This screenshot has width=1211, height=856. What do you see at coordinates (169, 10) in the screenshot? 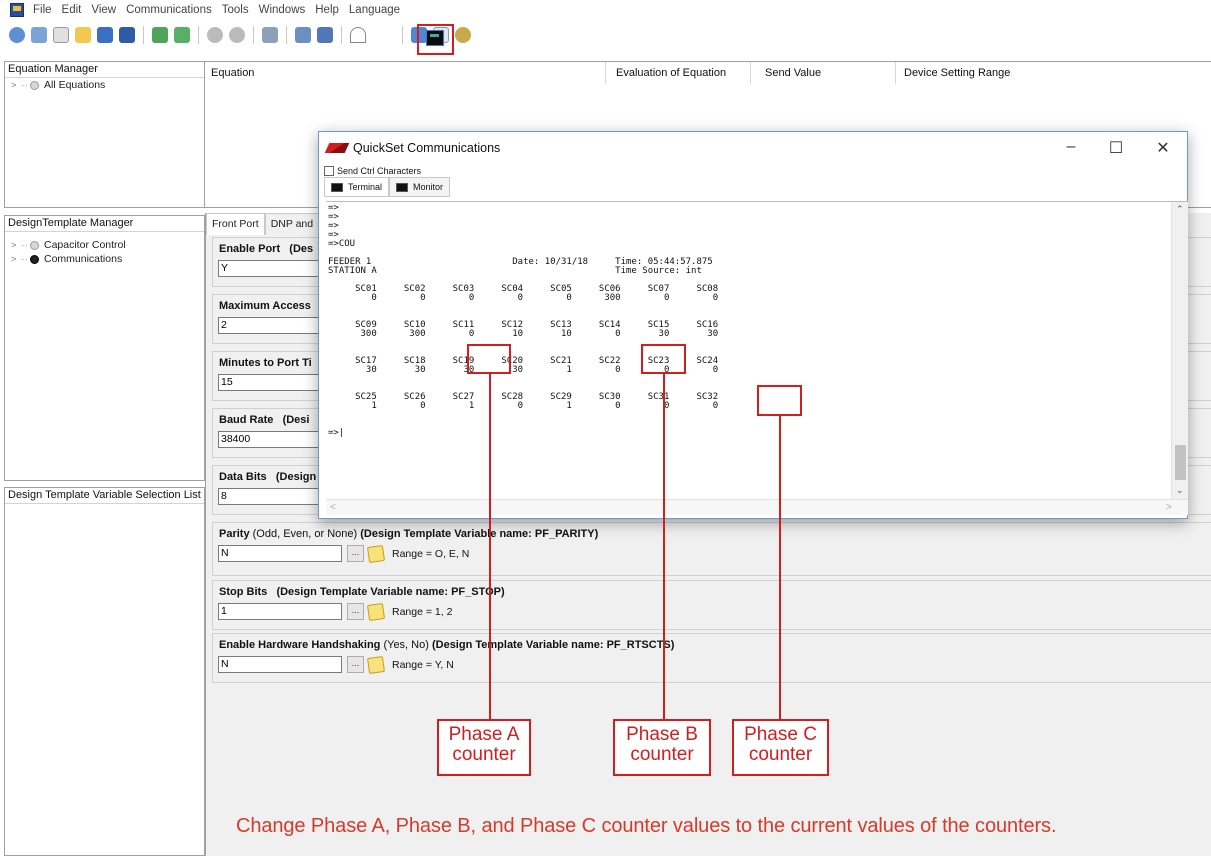
I see `menu-communications: Communications` at bounding box center [169, 10].